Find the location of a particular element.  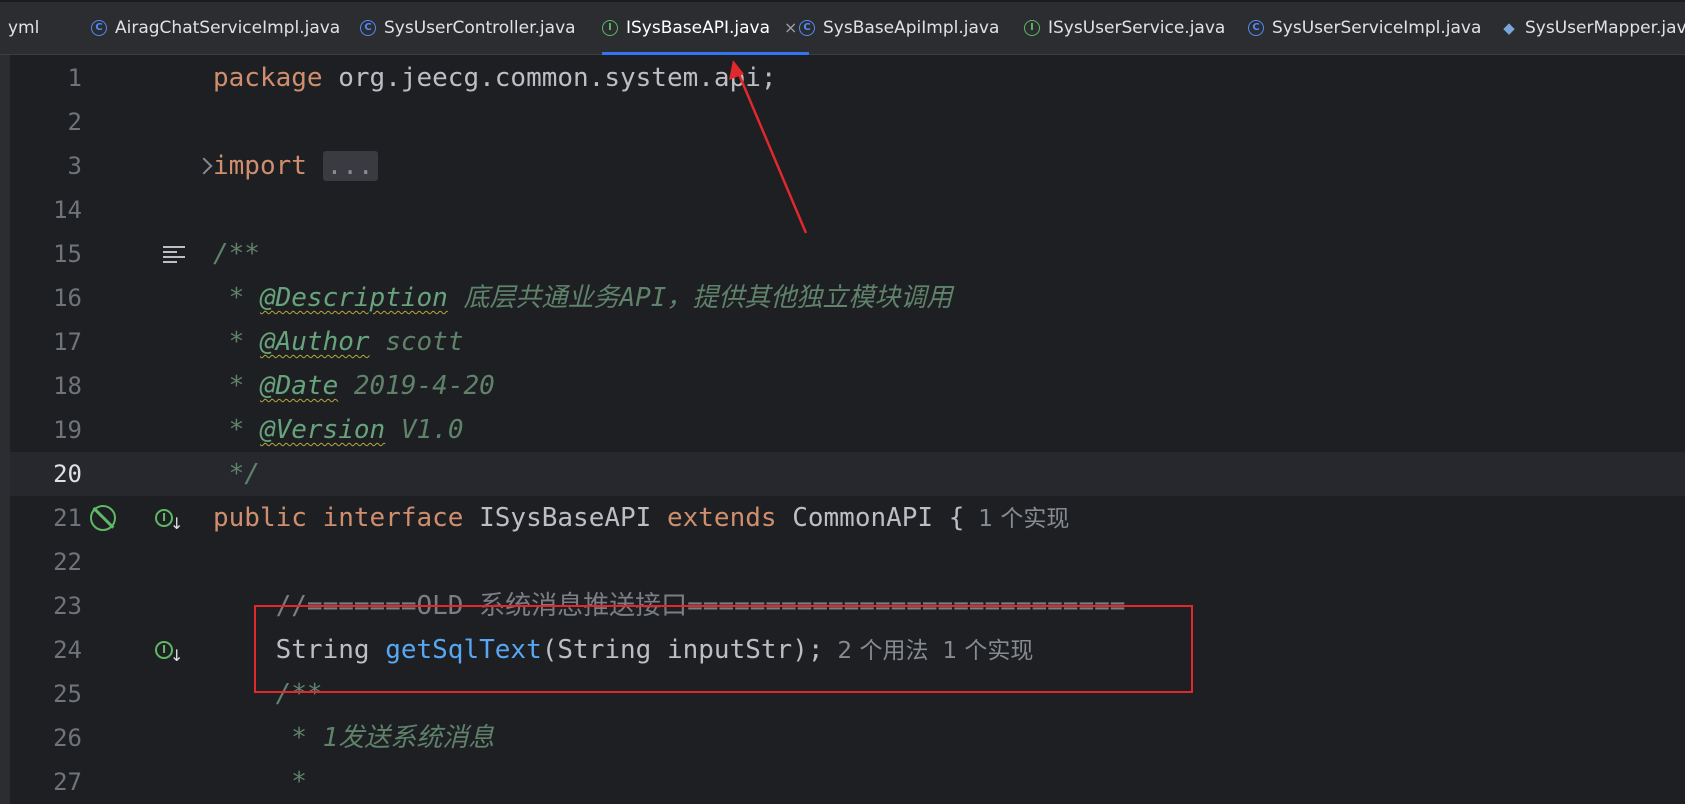

method-args: (String inputStr); is located at coordinates (682, 650).